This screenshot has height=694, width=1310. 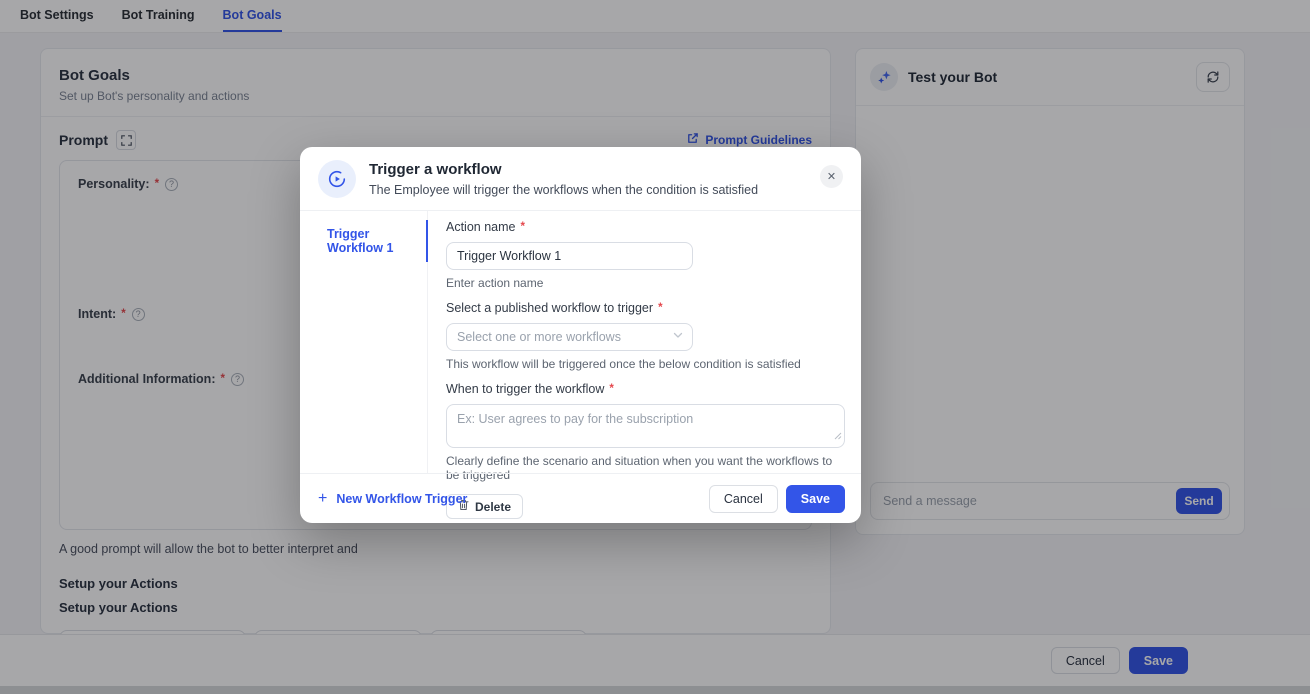 I want to click on new-workflow-trigger-link: + New Workflow Trigger, so click(x=513, y=498).